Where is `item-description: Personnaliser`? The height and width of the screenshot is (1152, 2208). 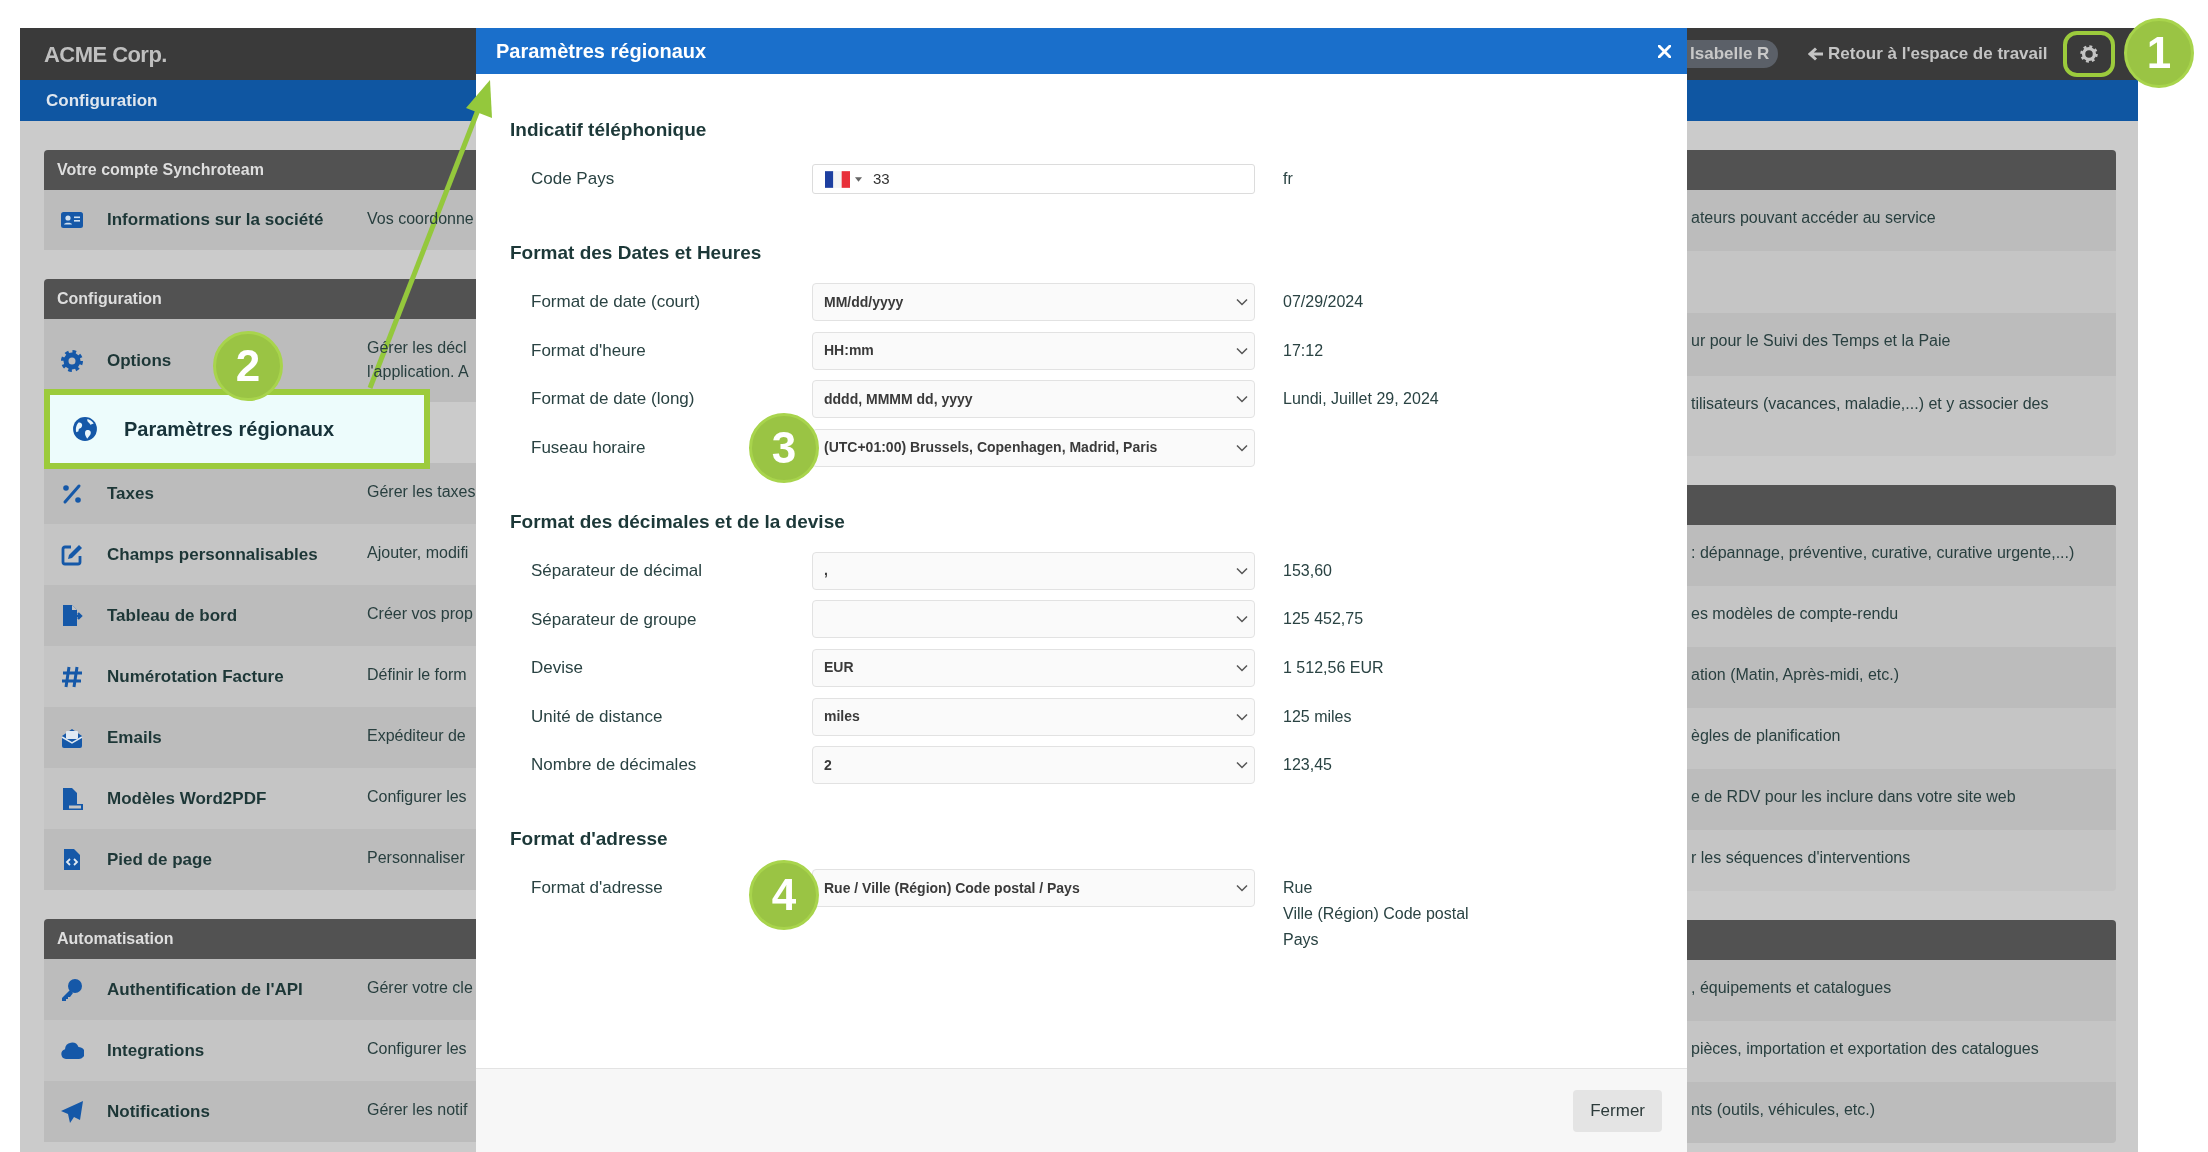 item-description: Personnaliser is located at coordinates (416, 858).